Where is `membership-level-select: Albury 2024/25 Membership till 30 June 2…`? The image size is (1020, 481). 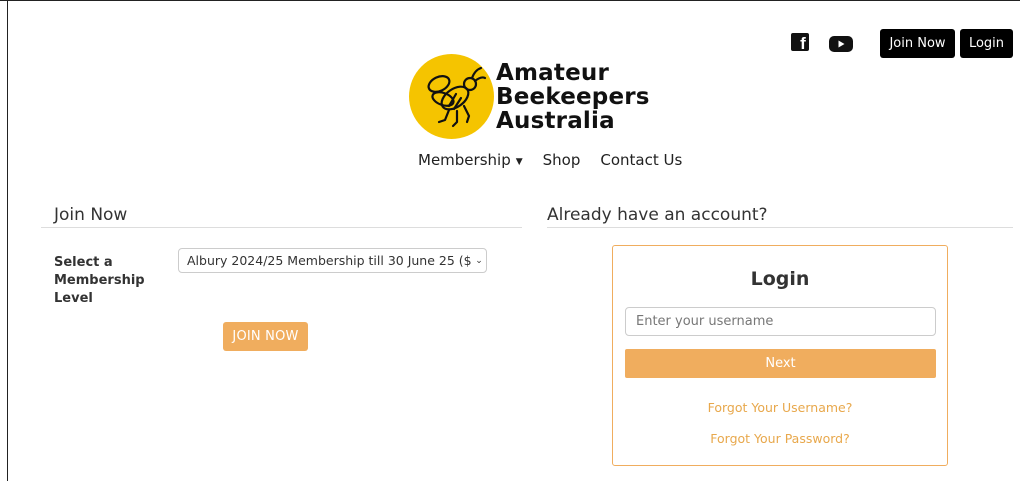 membership-level-select: Albury 2024/25 Membership till 30 June 2… is located at coordinates (332, 260).